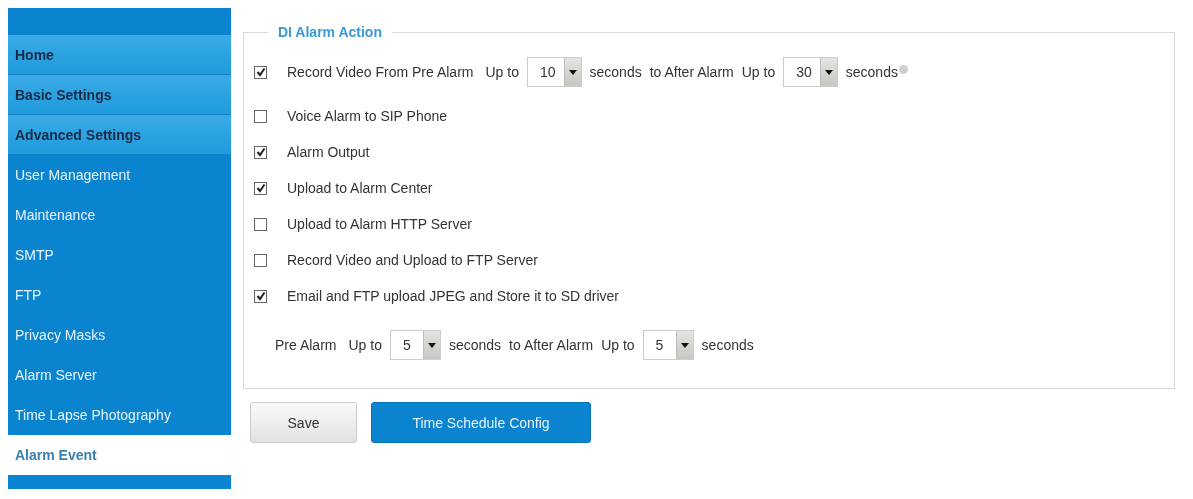  I want to click on sidebar-item: Home, so click(119, 55).